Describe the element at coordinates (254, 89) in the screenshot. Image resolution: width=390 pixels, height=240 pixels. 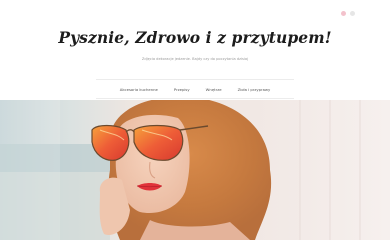
I see `nav-item-herbs-spices: Zioła i przyprawy` at that location.